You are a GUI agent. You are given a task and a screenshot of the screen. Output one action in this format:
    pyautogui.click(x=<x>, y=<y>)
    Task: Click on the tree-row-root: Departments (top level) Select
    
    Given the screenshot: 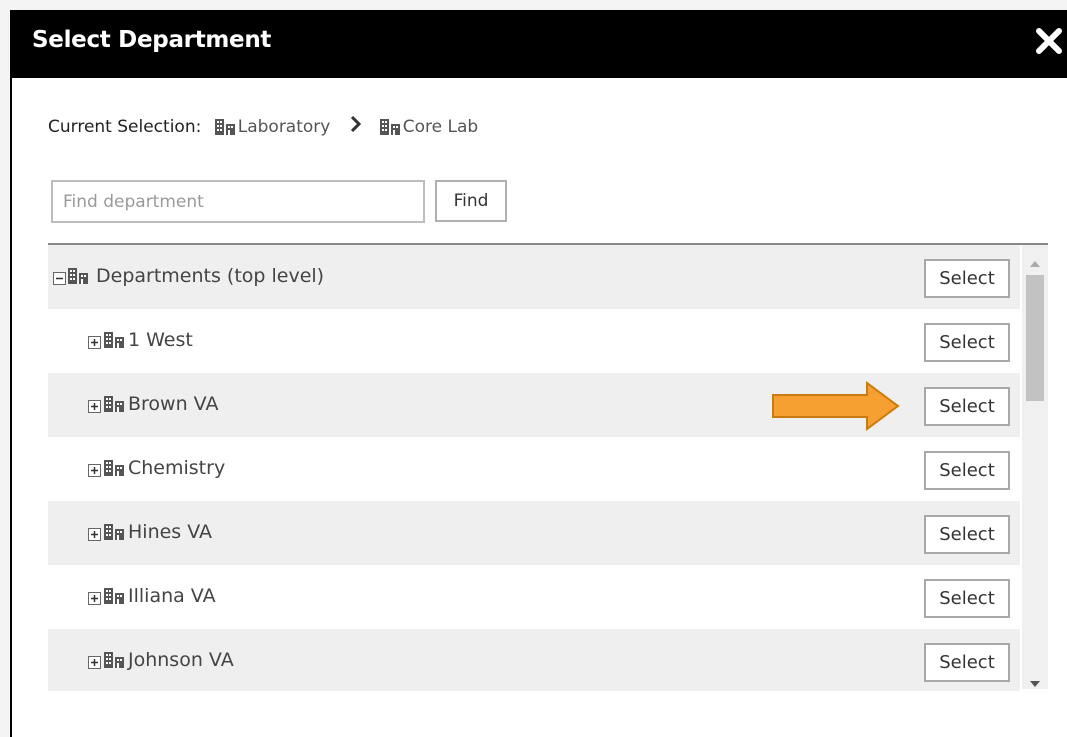 What is the action you would take?
    pyautogui.click(x=534, y=277)
    